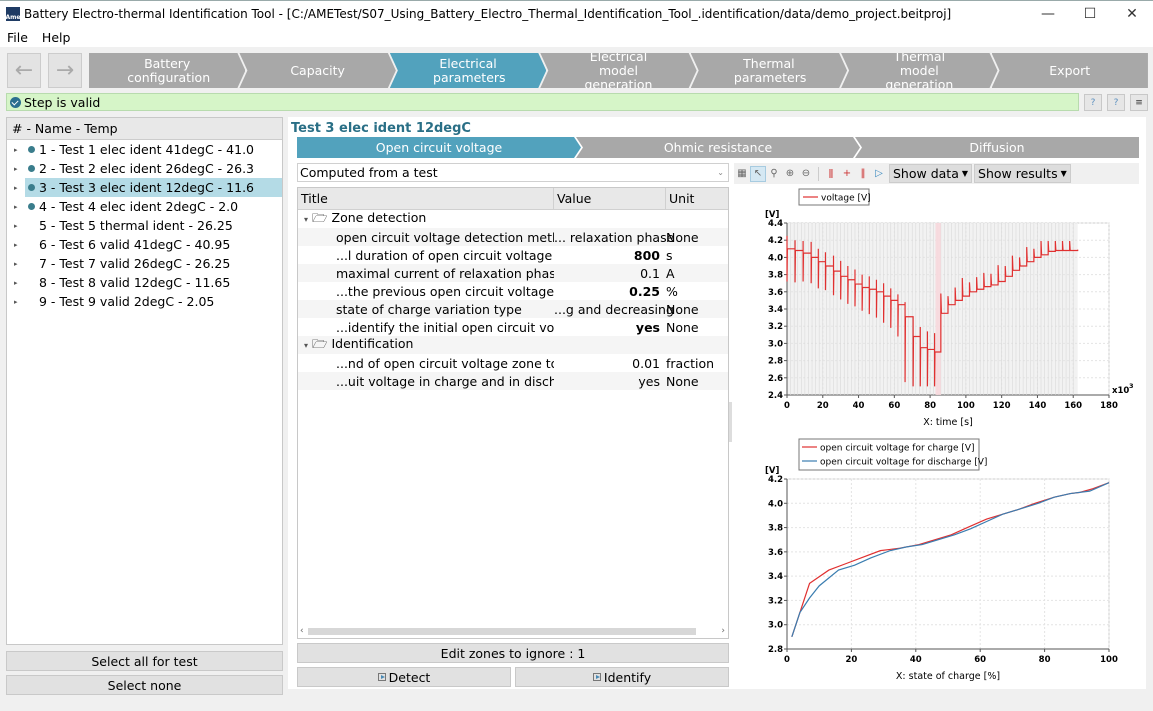 This screenshot has width=1153, height=711. What do you see at coordinates (863, 174) in the screenshot?
I see `double-cursor-icon: ‖` at bounding box center [863, 174].